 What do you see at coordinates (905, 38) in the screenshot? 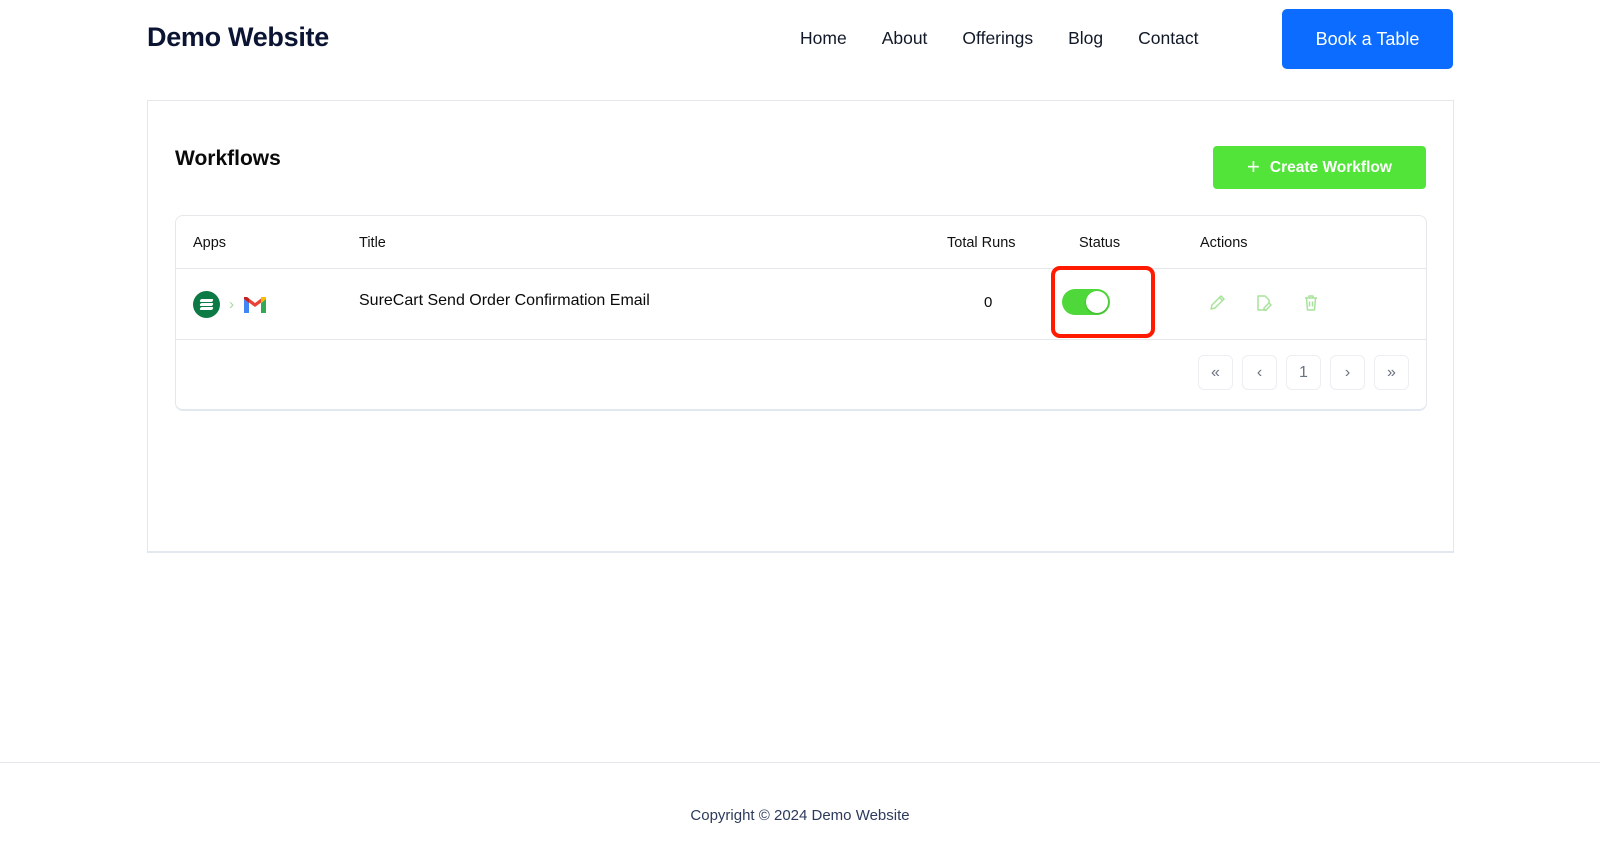
I see `nav-about: About` at bounding box center [905, 38].